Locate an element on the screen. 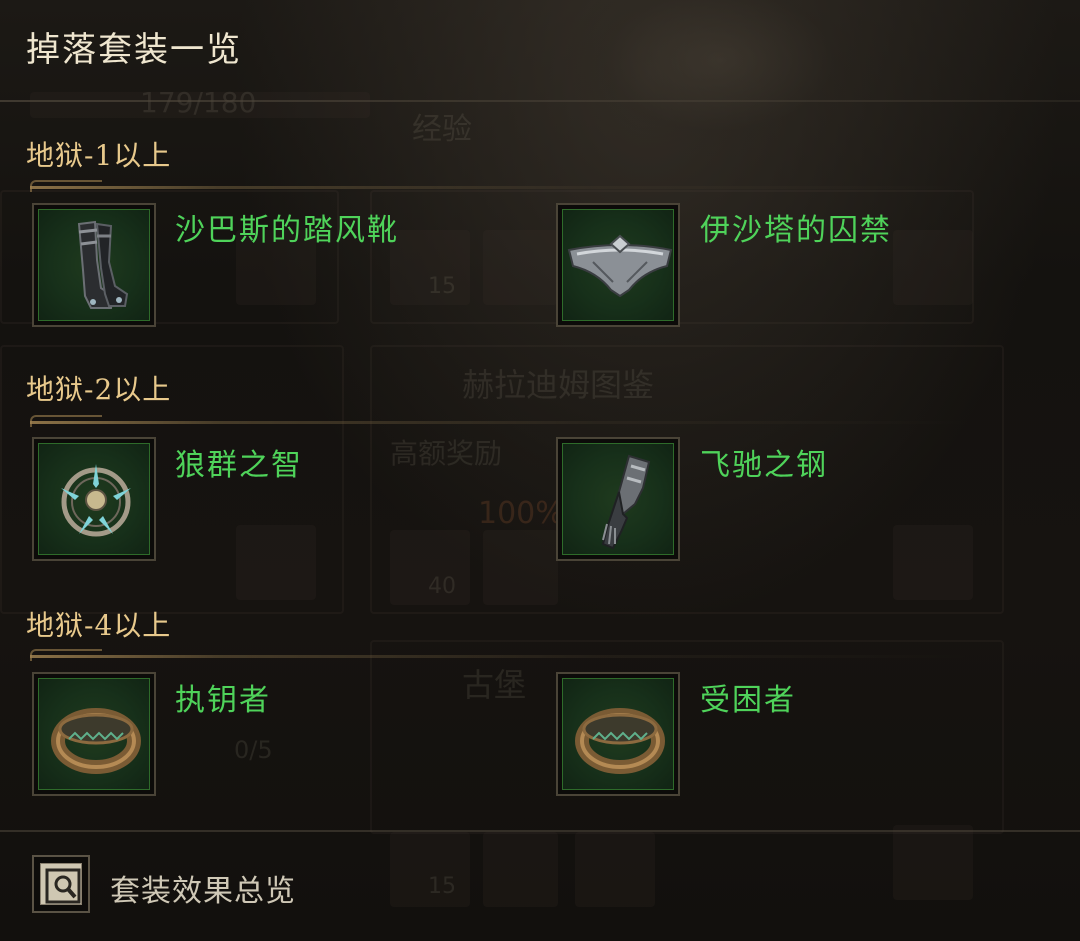  item-slot-ring-keybearer is located at coordinates (94, 734).